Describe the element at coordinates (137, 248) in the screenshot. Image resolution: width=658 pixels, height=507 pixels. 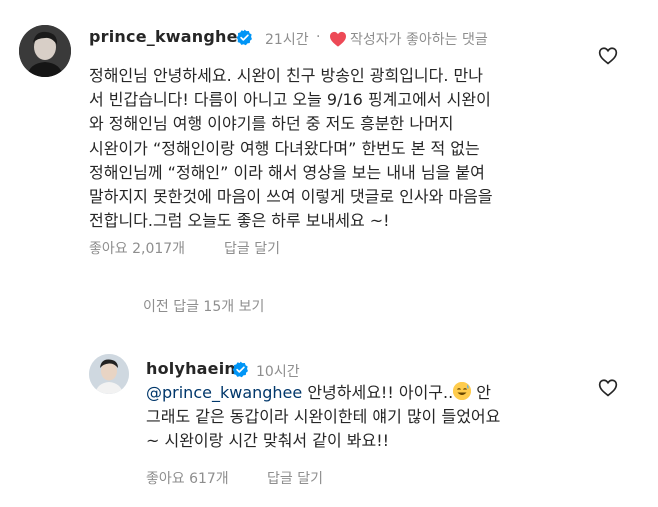
I see `comment-like-count: 좋아요 2,017개` at that location.